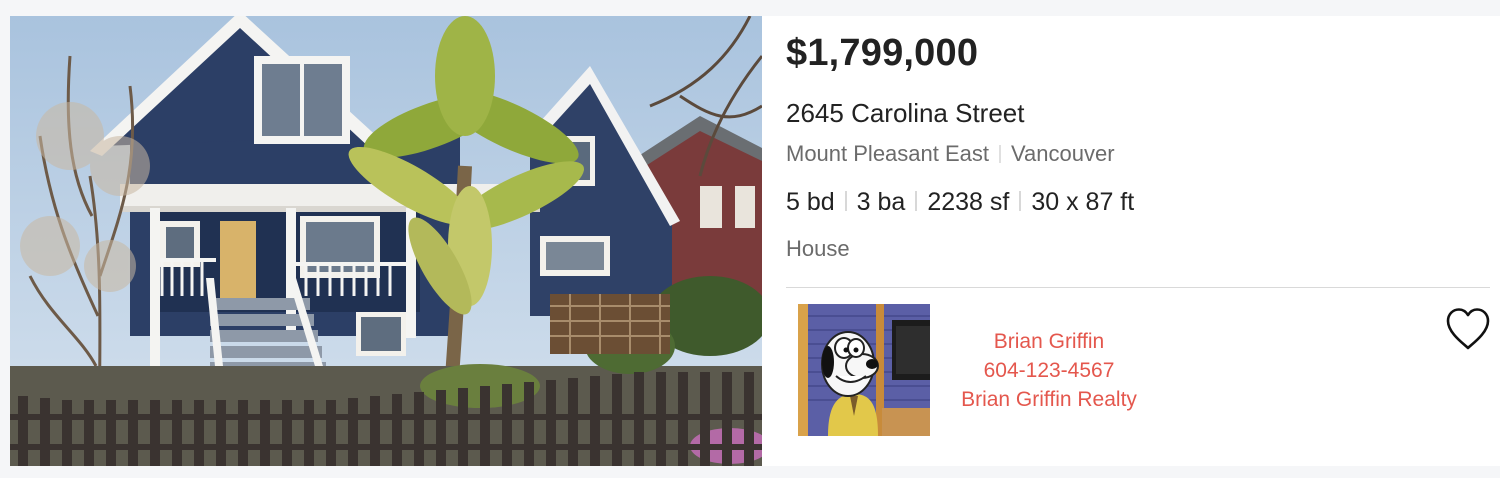 This screenshot has height=478, width=1500. I want to click on agent-name: Brian Griffin, so click(1049, 341).